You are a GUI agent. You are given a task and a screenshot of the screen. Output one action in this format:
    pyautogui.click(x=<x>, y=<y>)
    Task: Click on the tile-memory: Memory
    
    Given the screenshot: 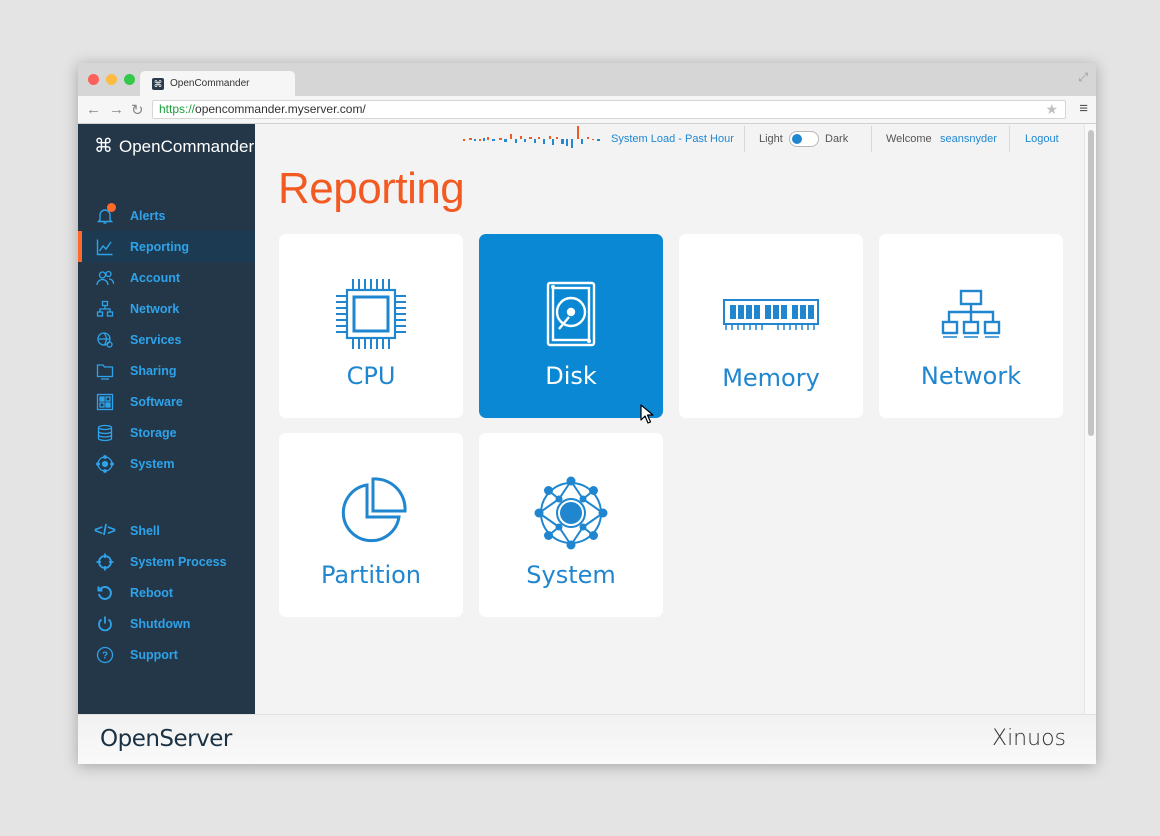 What is the action you would take?
    pyautogui.click(x=771, y=326)
    